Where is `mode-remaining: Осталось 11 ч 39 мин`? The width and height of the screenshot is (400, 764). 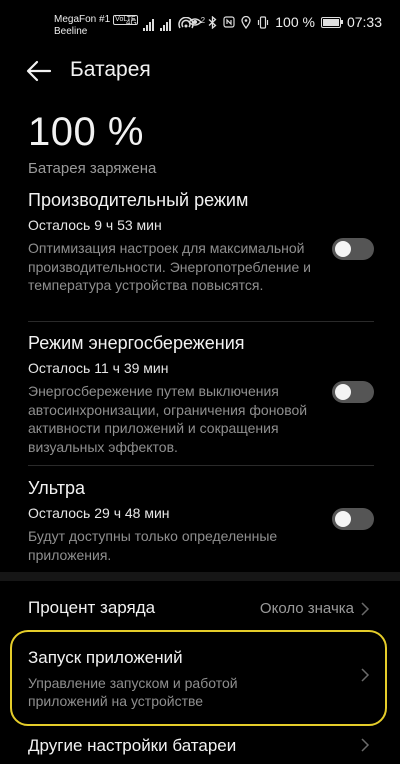
mode-remaining: Осталось 11 ч 39 мин is located at coordinates (98, 368).